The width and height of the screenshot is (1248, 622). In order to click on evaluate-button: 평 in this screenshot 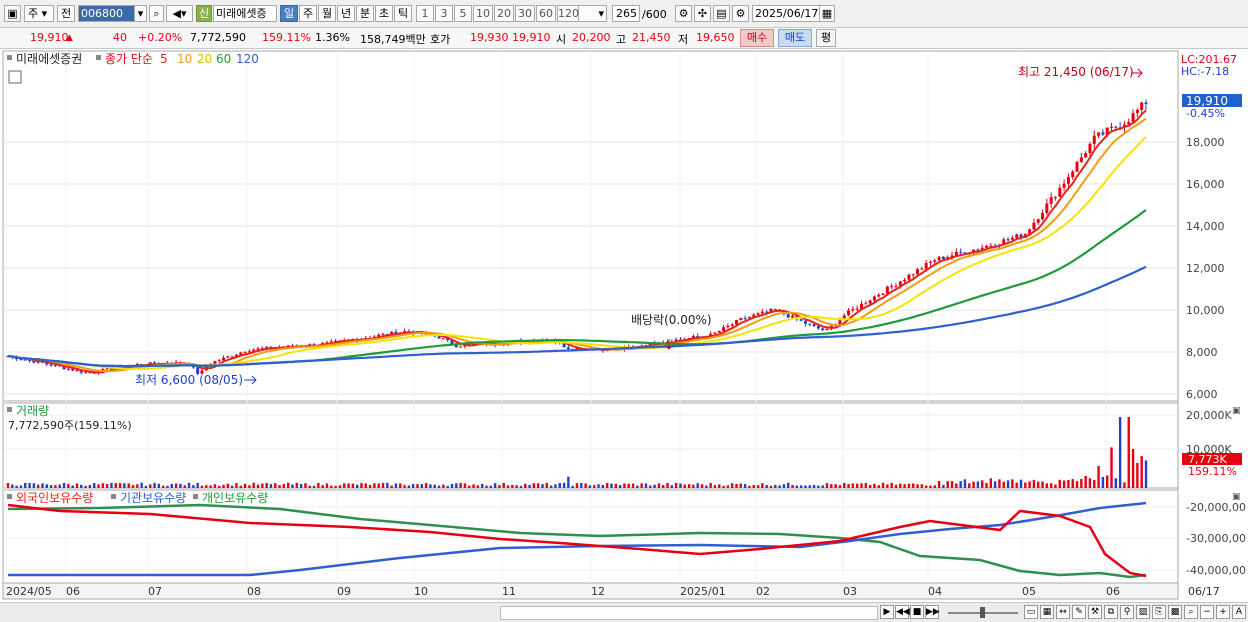, I will do `click(826, 38)`.